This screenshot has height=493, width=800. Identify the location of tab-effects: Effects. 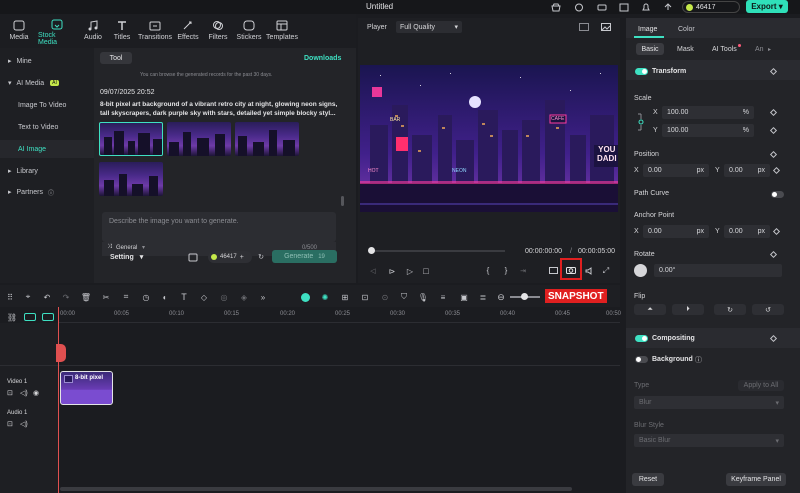
(188, 31).